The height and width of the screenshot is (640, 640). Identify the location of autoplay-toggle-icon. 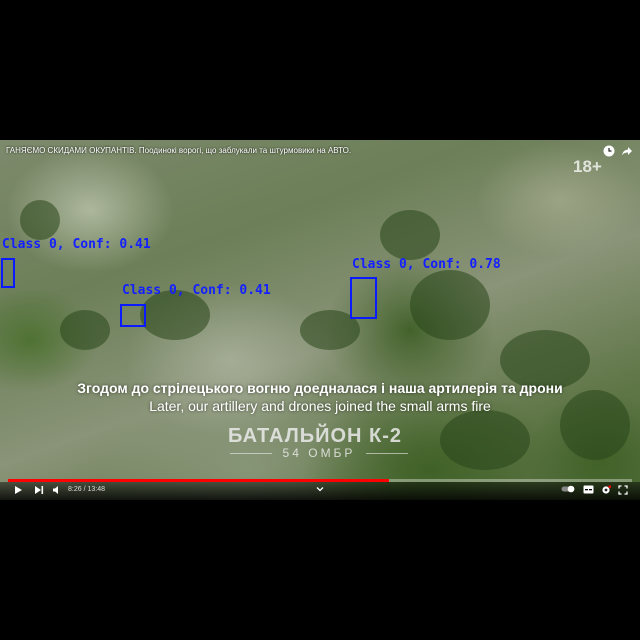
(568, 491).